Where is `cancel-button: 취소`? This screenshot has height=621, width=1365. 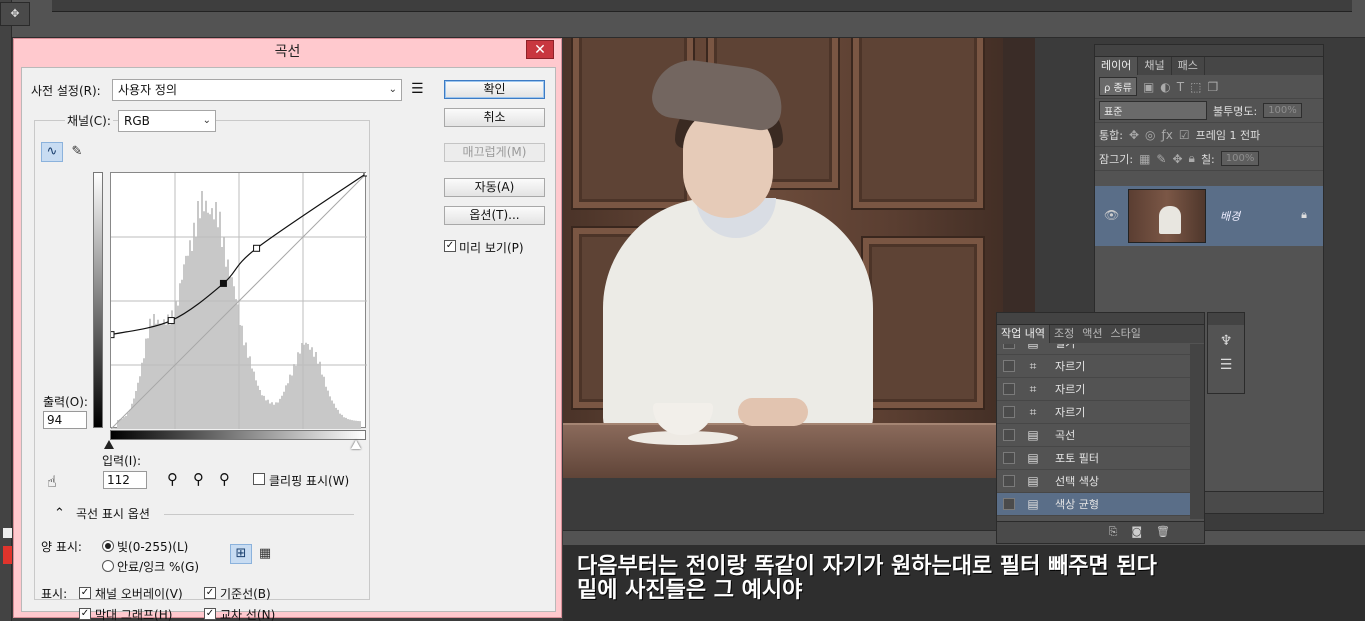
cancel-button: 취소 is located at coordinates (494, 117).